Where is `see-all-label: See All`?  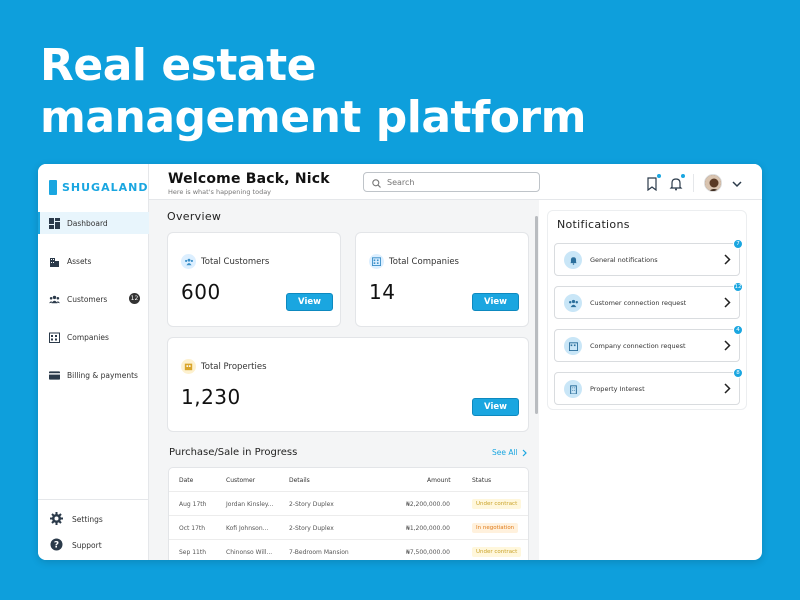 see-all-label: See All is located at coordinates (505, 452).